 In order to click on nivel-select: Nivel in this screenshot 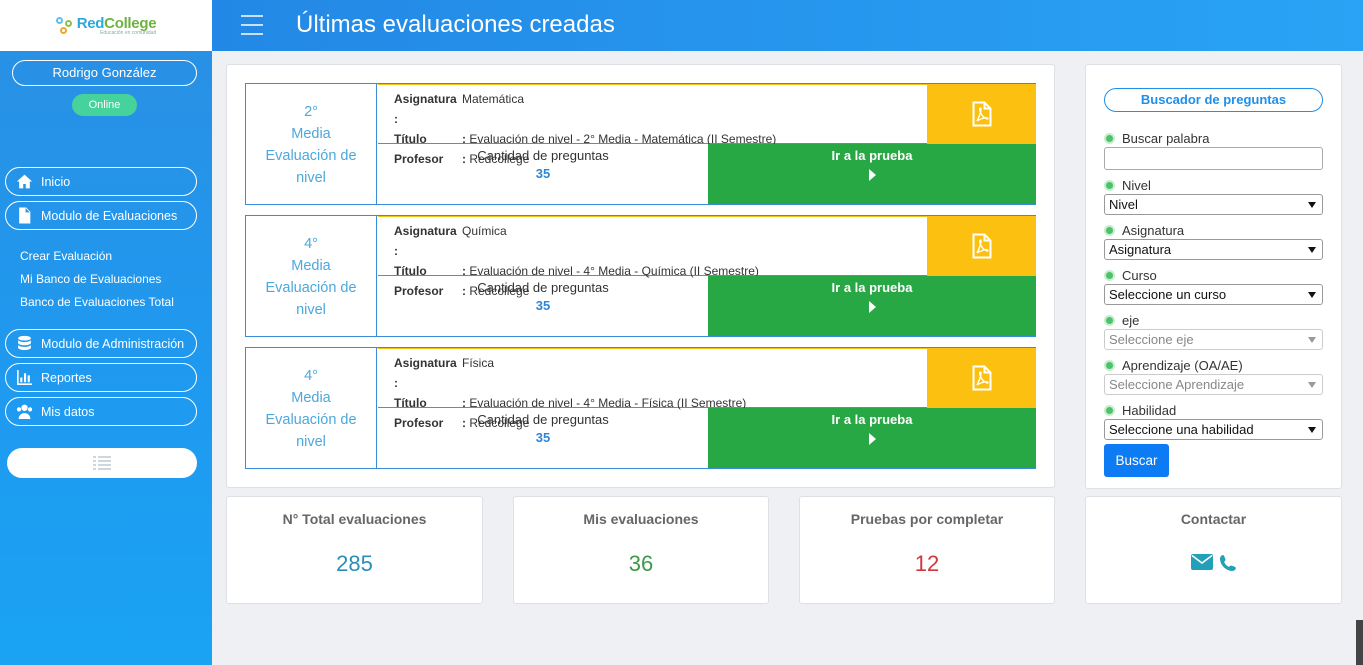, I will do `click(1213, 204)`.